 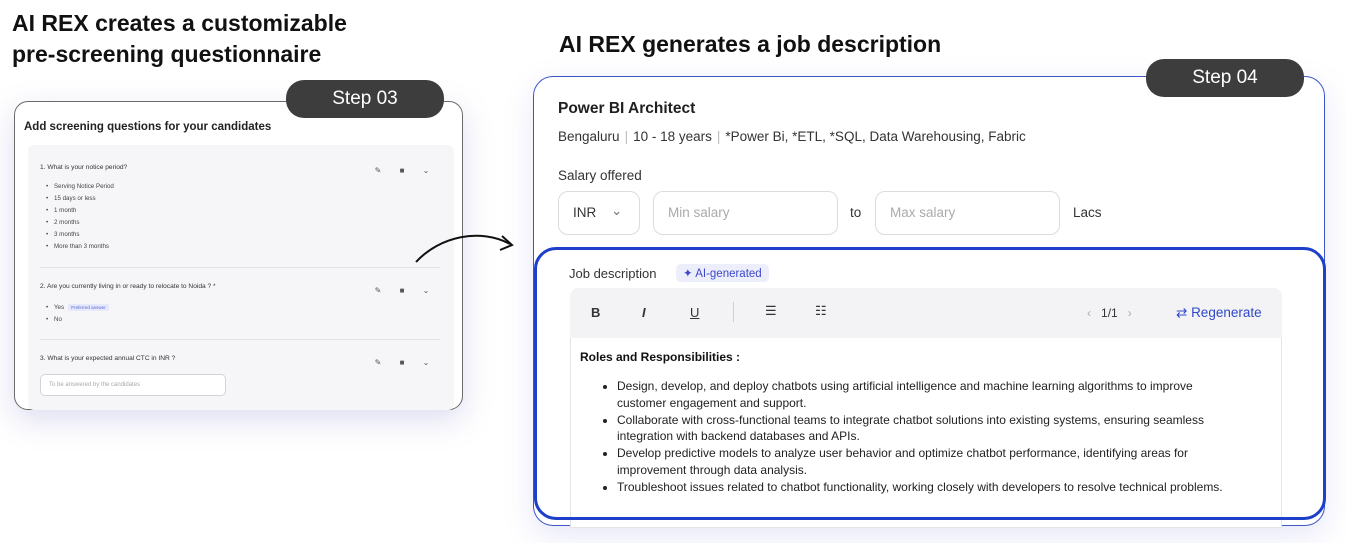 What do you see at coordinates (79, 247) in the screenshot?
I see `option: More than 3 months` at bounding box center [79, 247].